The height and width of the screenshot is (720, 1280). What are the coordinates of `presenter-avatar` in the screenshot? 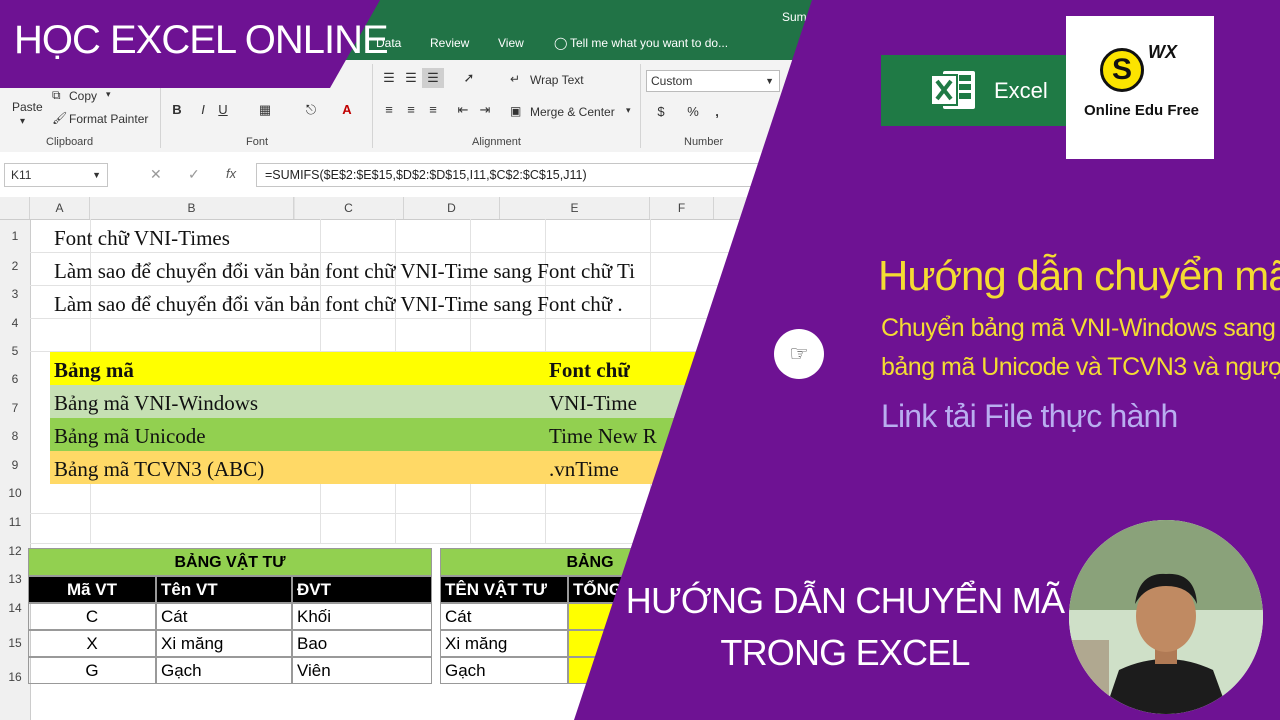 It's located at (1166, 617).